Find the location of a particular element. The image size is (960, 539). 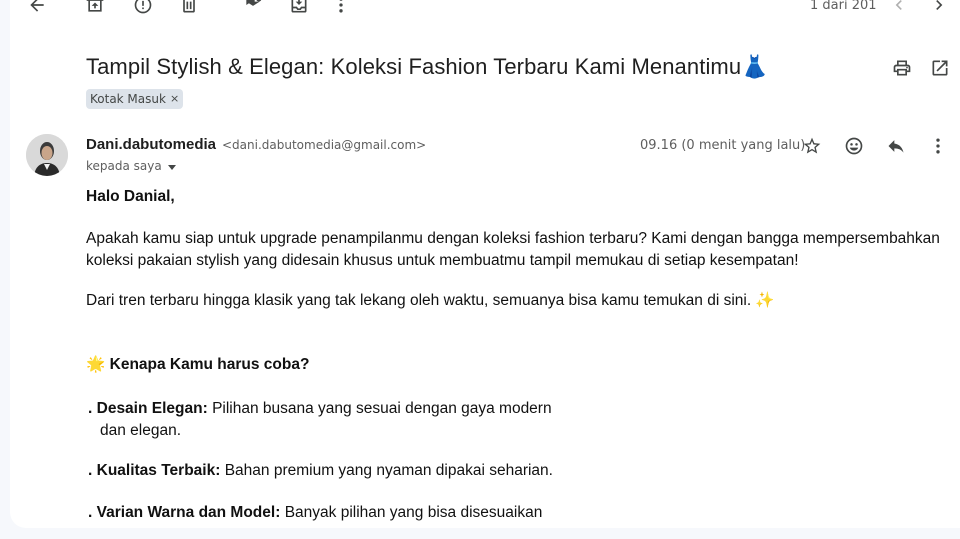

email-timestamp: 09.16 (0 menit yang lalu) is located at coordinates (723, 145).